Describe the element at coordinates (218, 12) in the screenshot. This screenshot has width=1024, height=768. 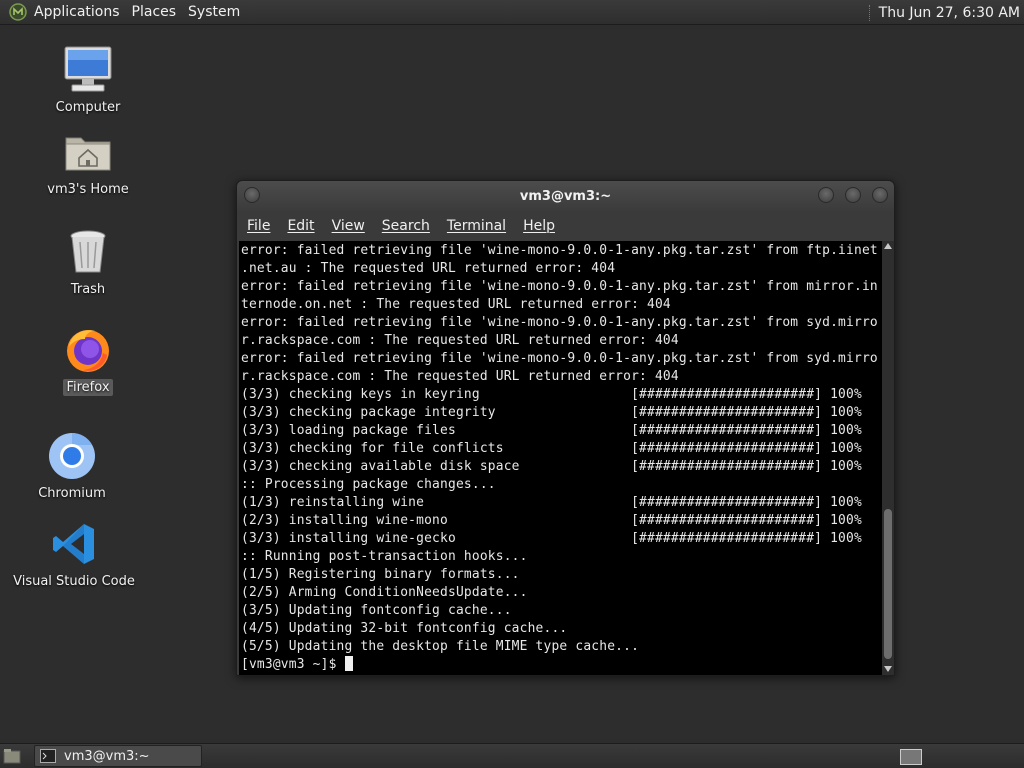
I see `system-menu: System` at that location.